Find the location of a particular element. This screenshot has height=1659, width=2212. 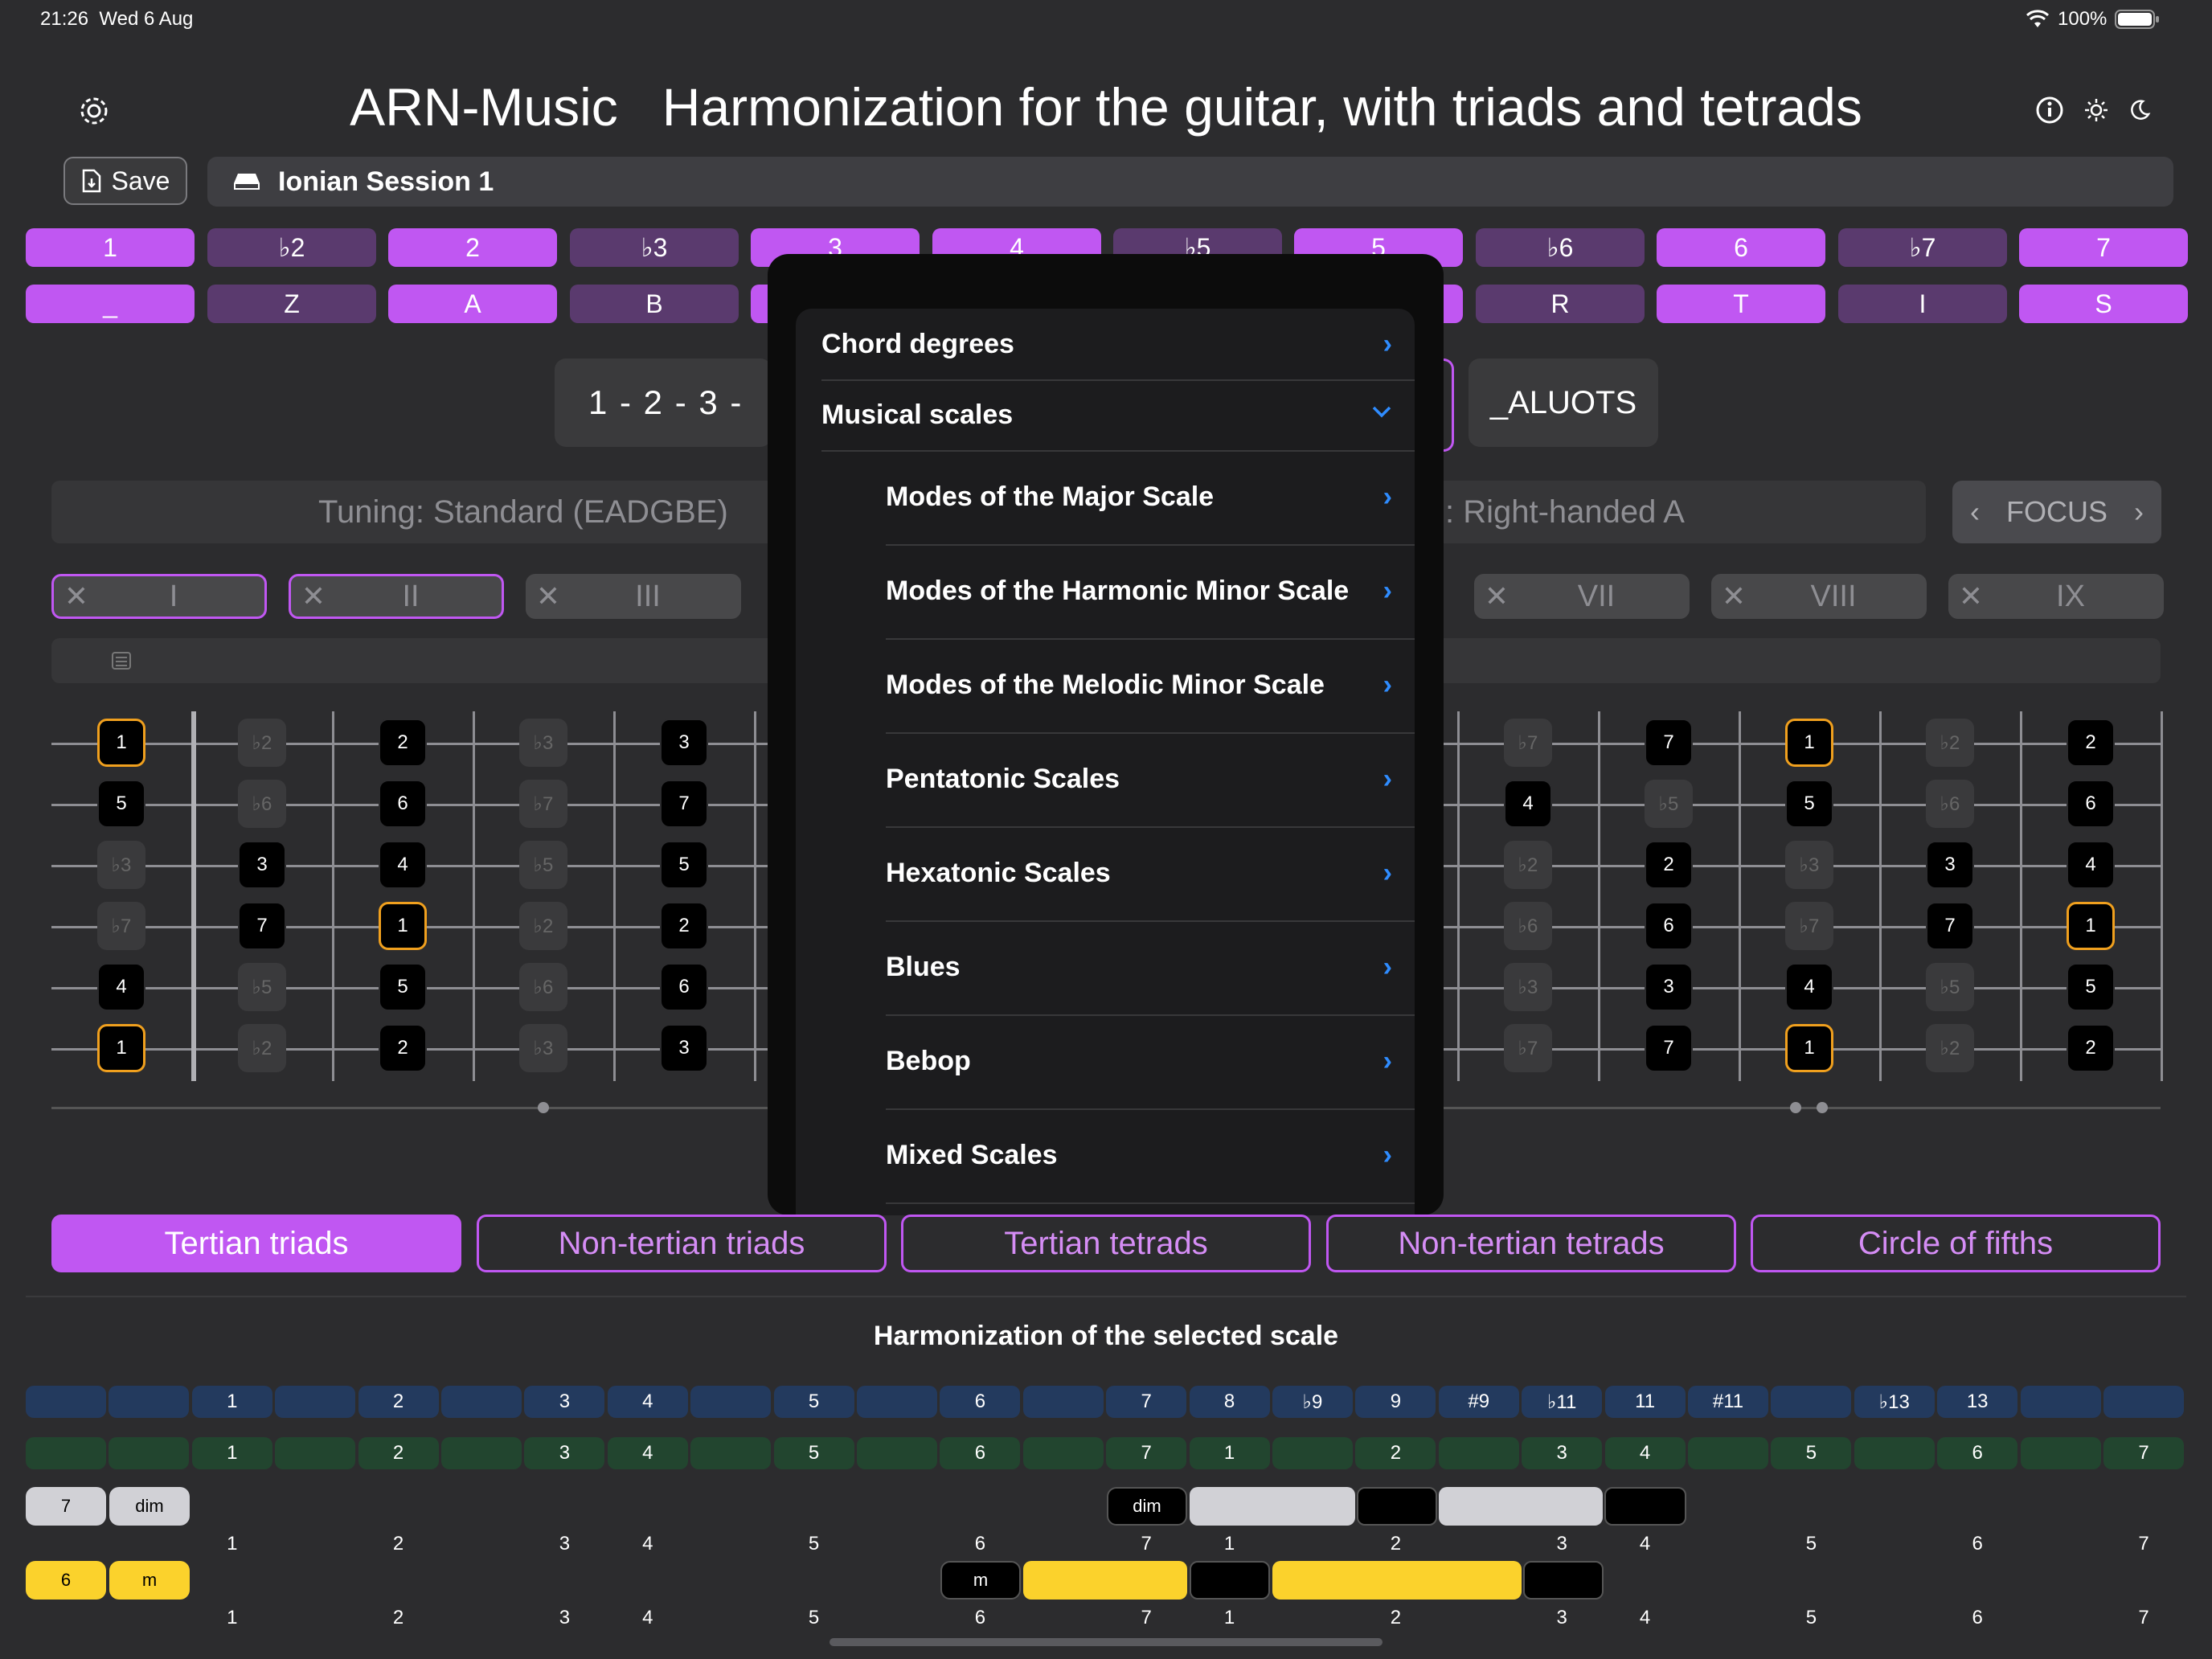

menu-item-chord-degrees: Chord degrees › is located at coordinates (1105, 344).